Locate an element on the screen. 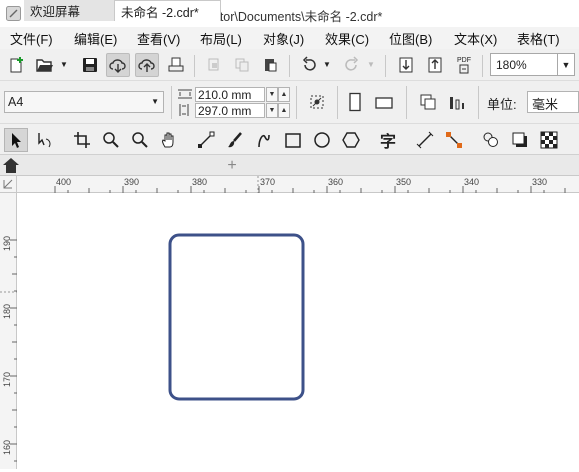 The image size is (579, 472). ellipse-tool is located at coordinates (322, 140).